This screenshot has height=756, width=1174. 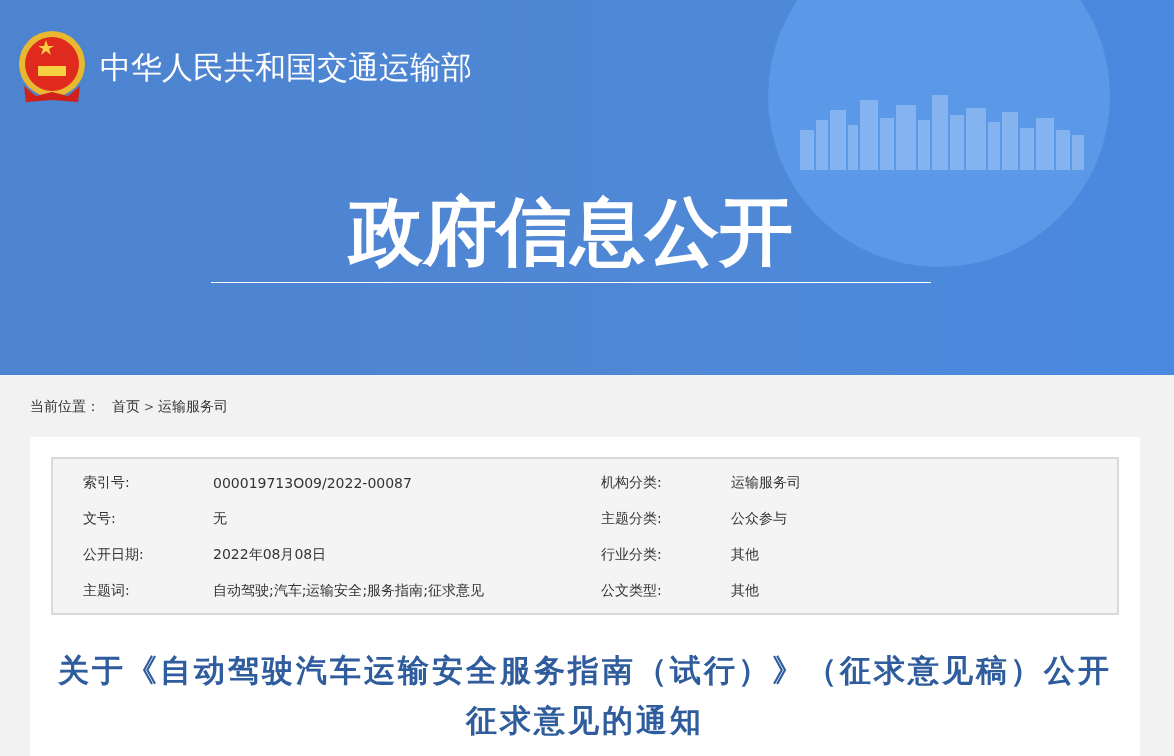 What do you see at coordinates (632, 483) in the screenshot?
I see `field-label: 机构分类:` at bounding box center [632, 483].